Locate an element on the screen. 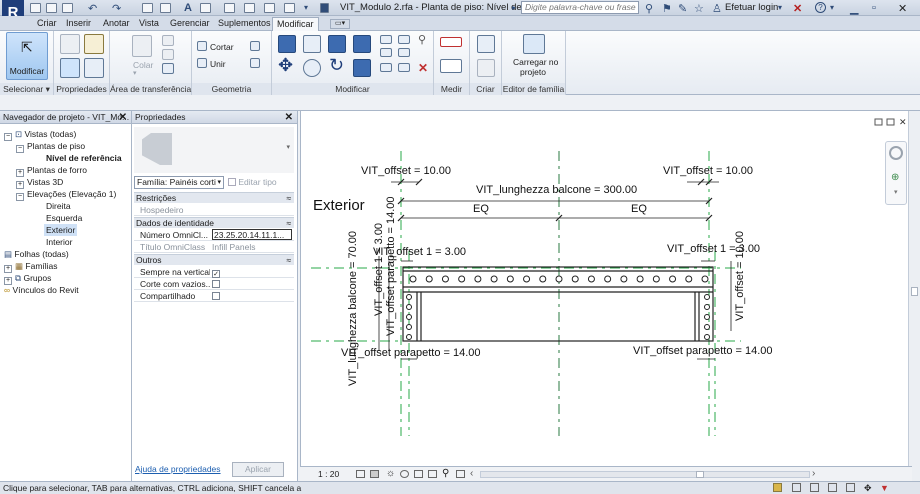 The width and height of the screenshot is (920, 494). tab-criar: Criar is located at coordinates (47, 24).